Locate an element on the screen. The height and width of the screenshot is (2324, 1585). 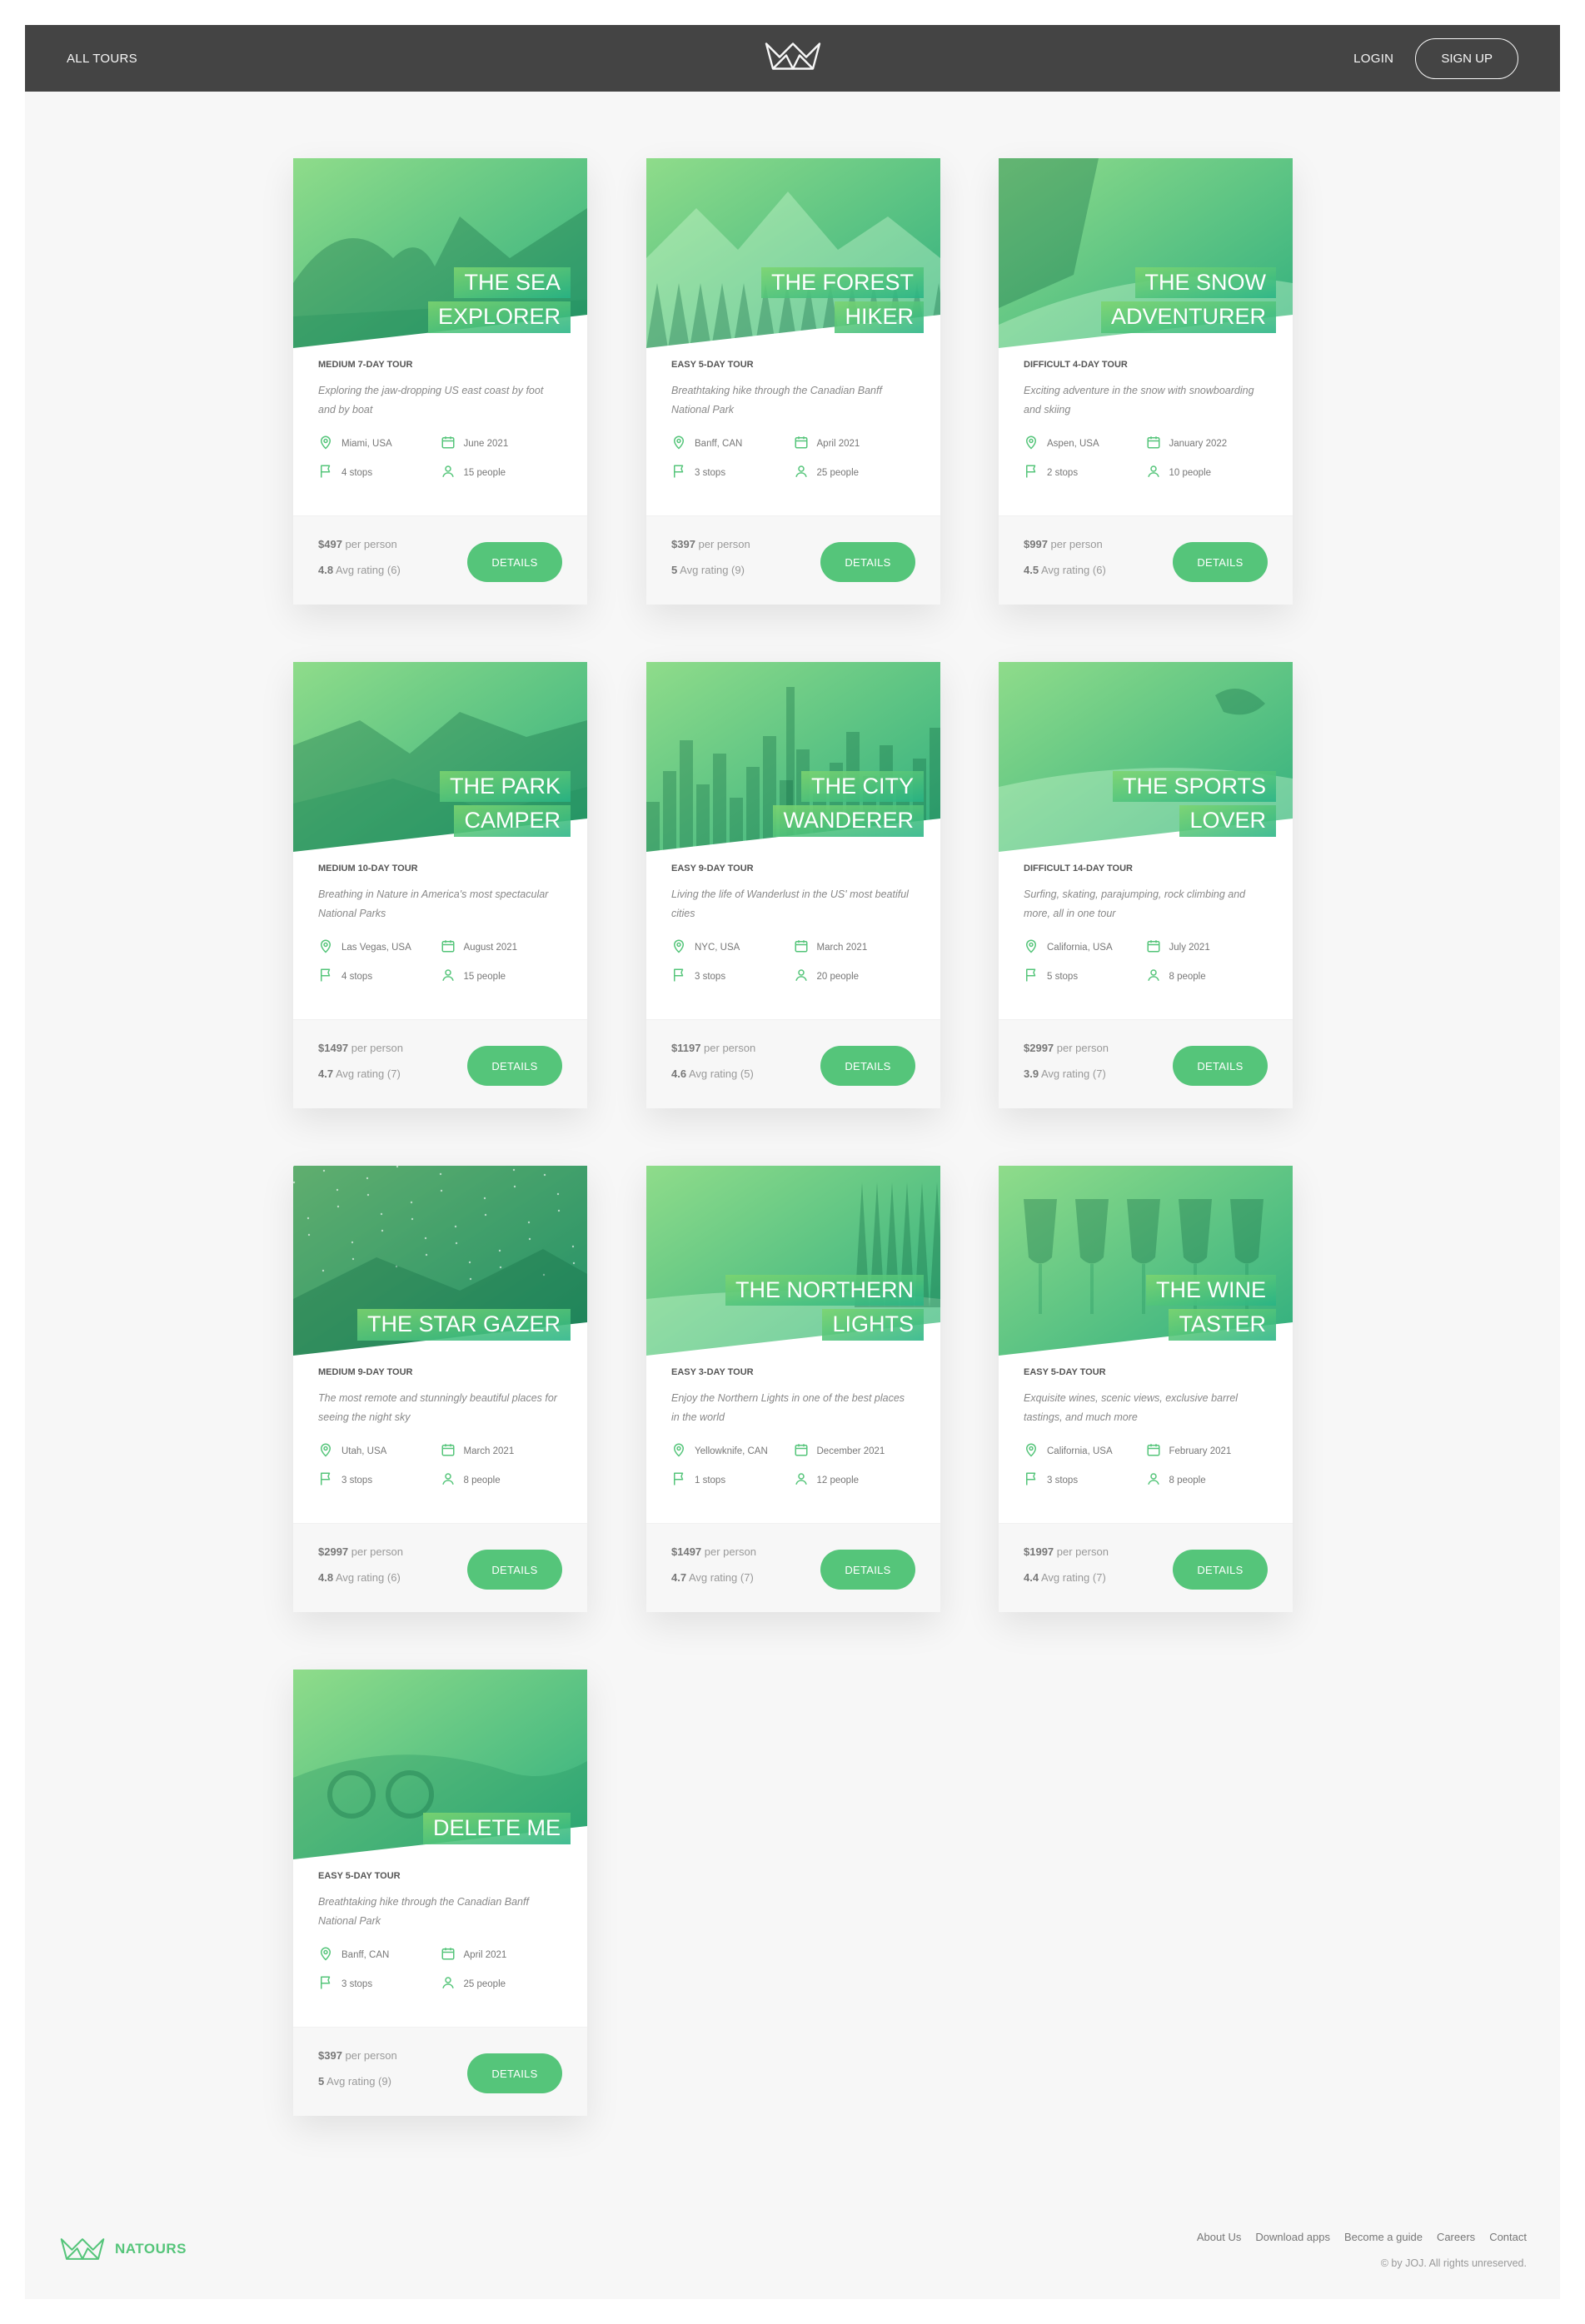
tour-title-line: THE STAR GAZER is located at coordinates (463, 1325).